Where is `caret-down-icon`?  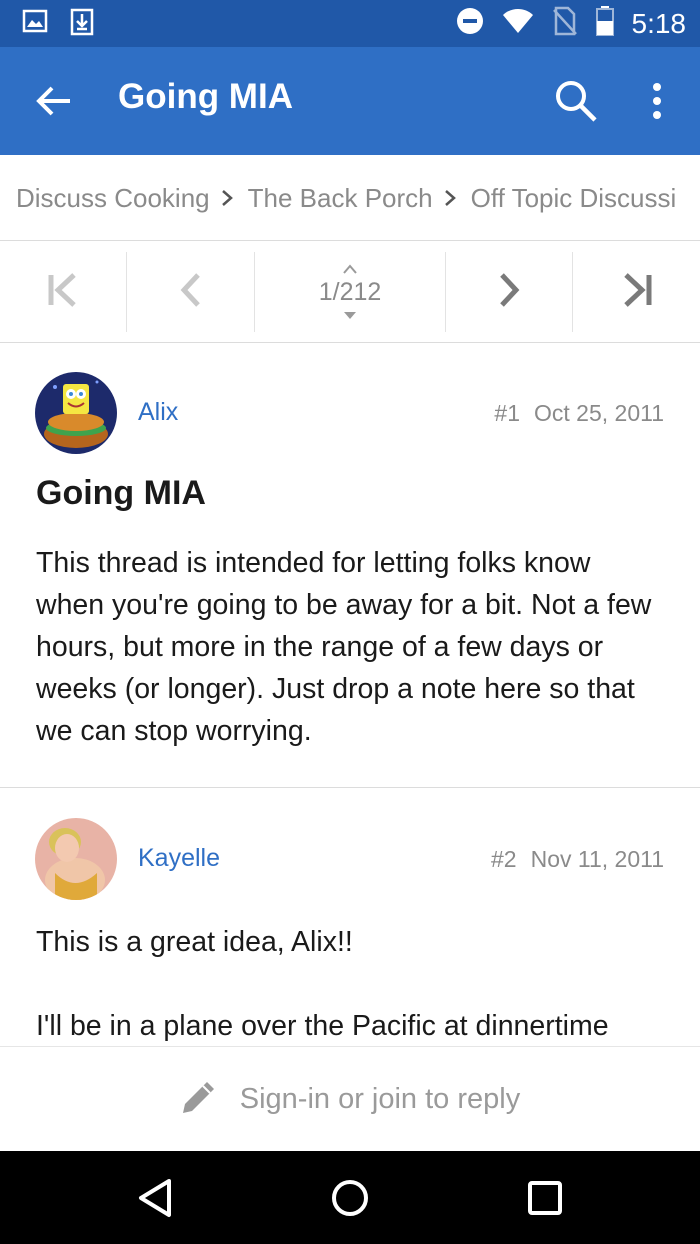 caret-down-icon is located at coordinates (350, 315).